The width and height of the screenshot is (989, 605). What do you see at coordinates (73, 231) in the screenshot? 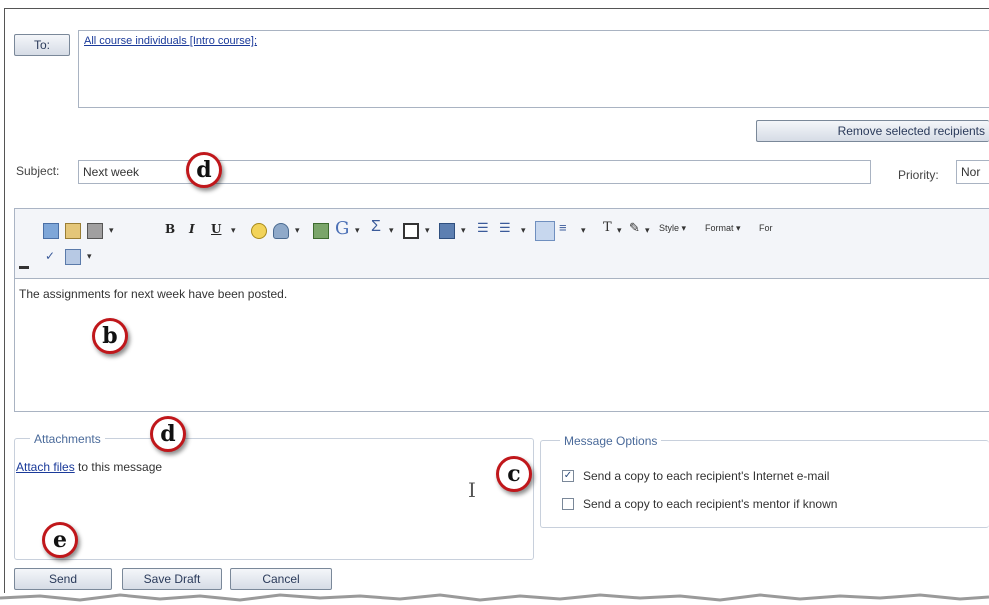
I see `paste-icon` at bounding box center [73, 231].